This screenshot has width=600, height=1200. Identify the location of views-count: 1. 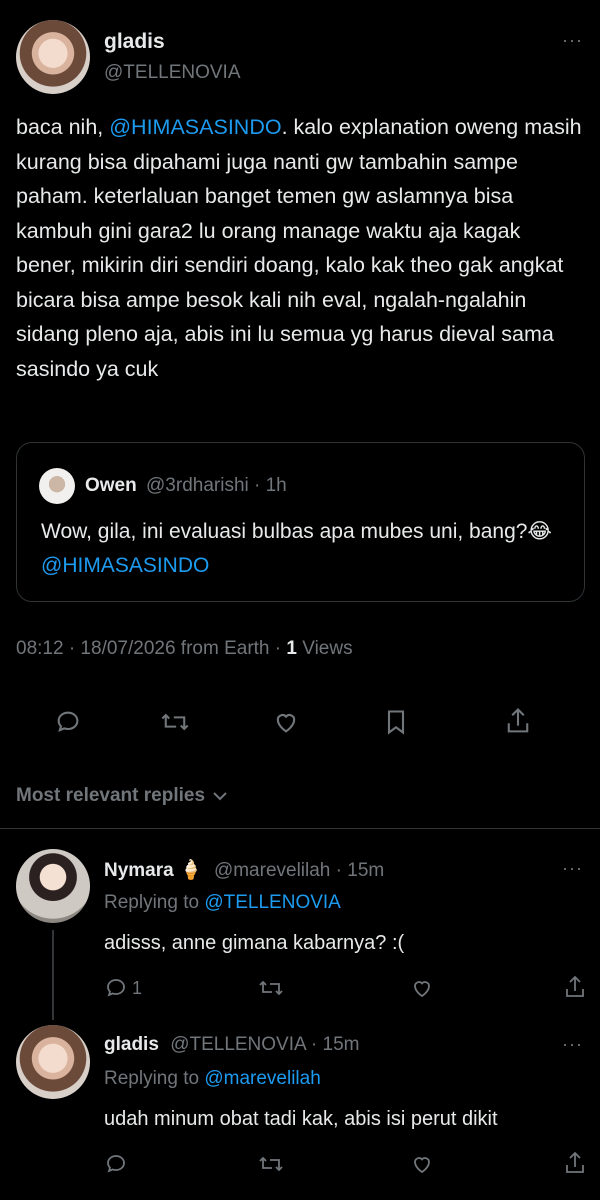
(291, 648).